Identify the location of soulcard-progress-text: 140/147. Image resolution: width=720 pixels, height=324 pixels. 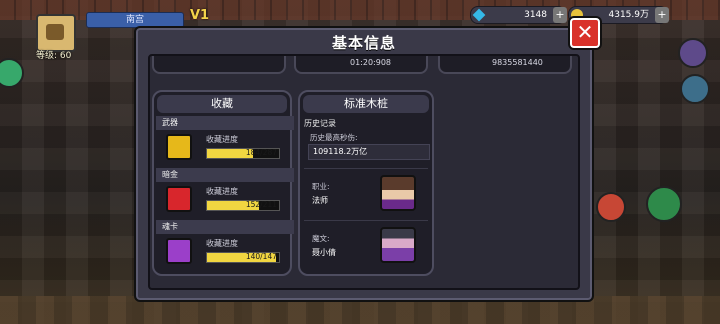
(261, 256).